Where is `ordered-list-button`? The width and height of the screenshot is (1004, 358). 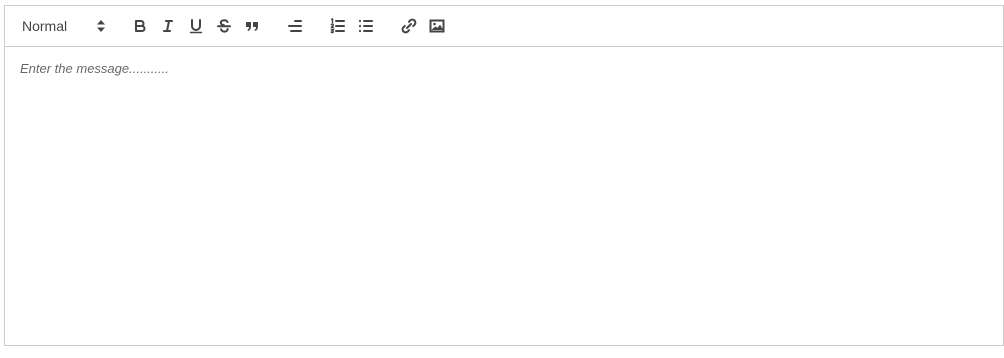 ordered-list-button is located at coordinates (338, 26).